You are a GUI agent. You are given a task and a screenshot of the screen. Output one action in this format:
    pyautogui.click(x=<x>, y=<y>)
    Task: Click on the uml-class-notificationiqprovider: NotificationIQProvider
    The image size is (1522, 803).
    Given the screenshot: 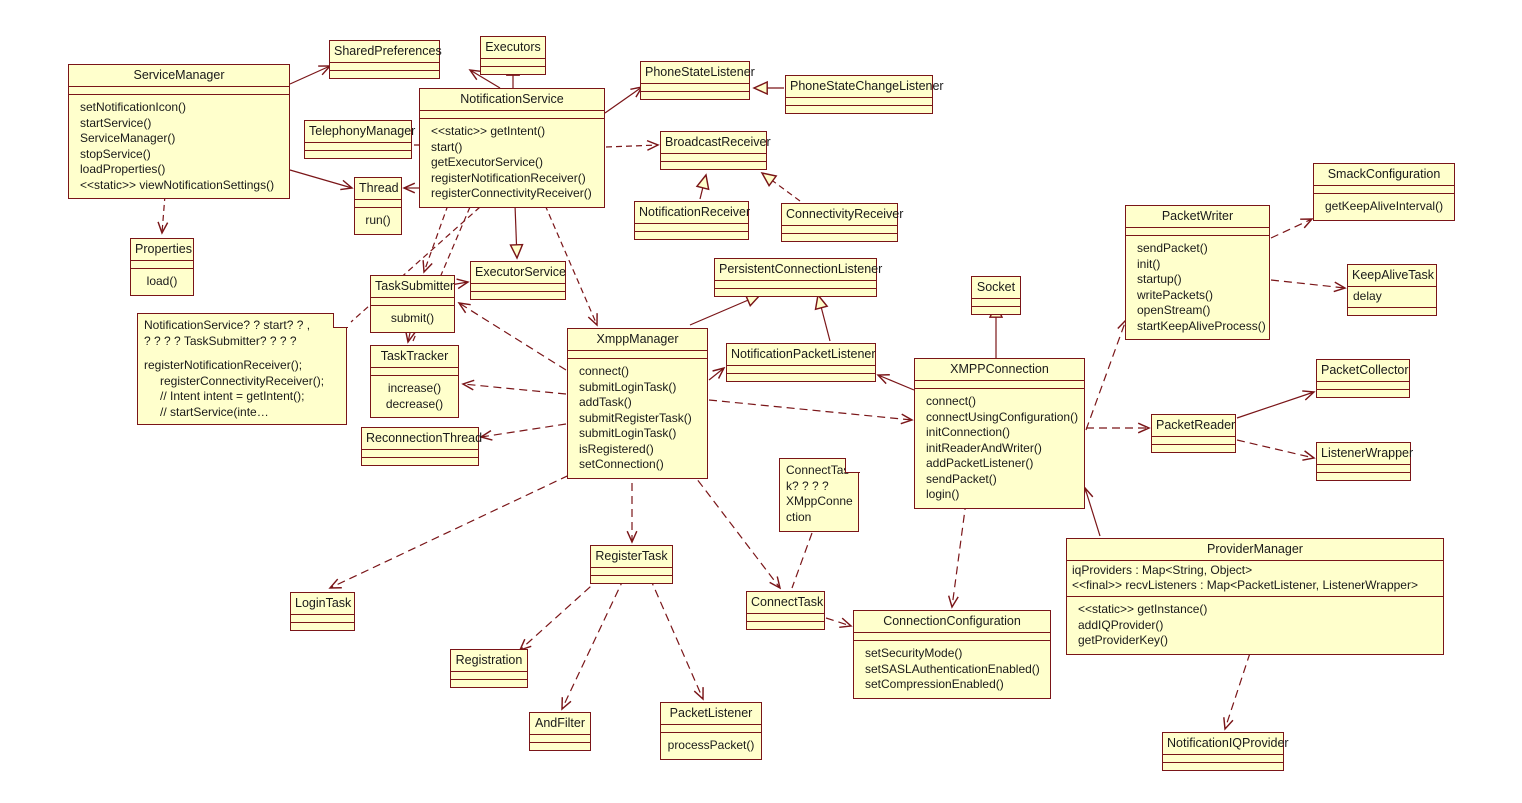 What is the action you would take?
    pyautogui.click(x=1225, y=751)
    